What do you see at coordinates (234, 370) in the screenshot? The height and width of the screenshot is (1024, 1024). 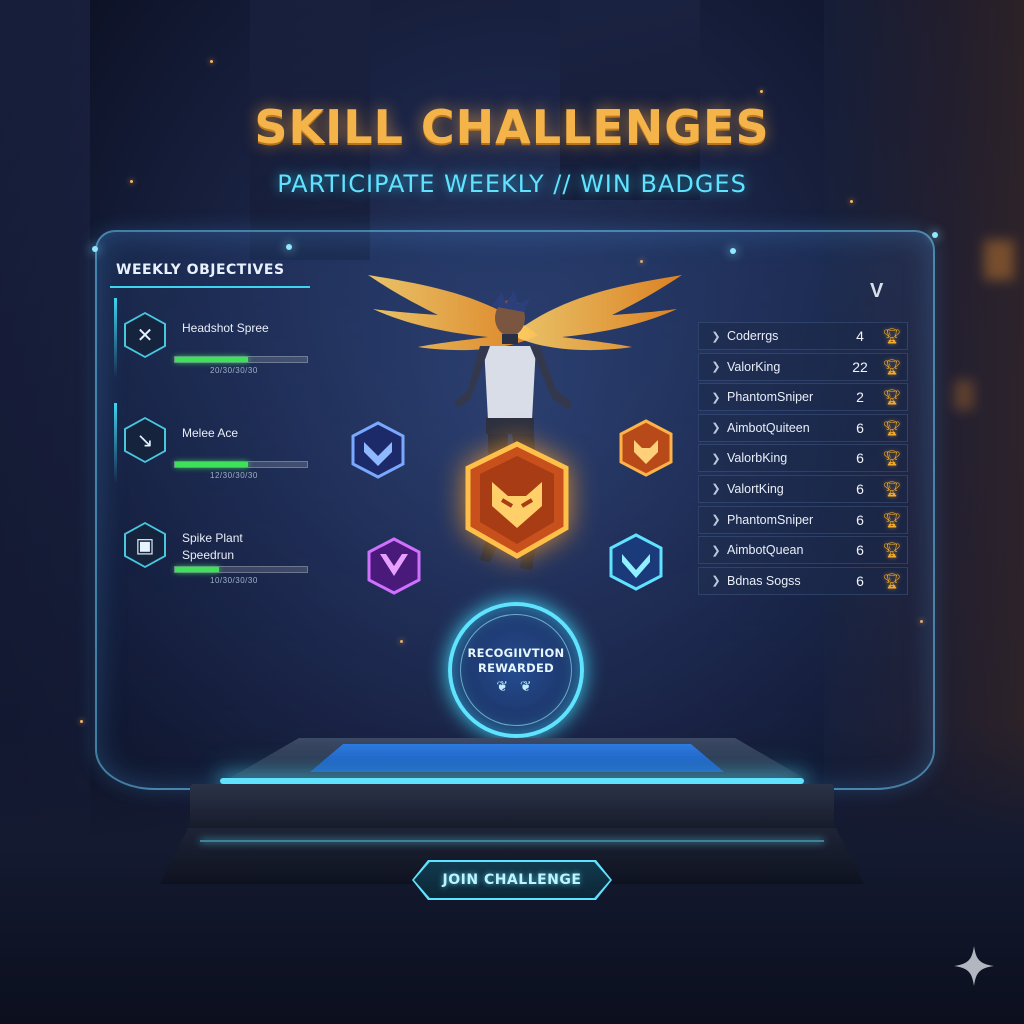 I see `objective-progress-text: 20/30/30/30` at bounding box center [234, 370].